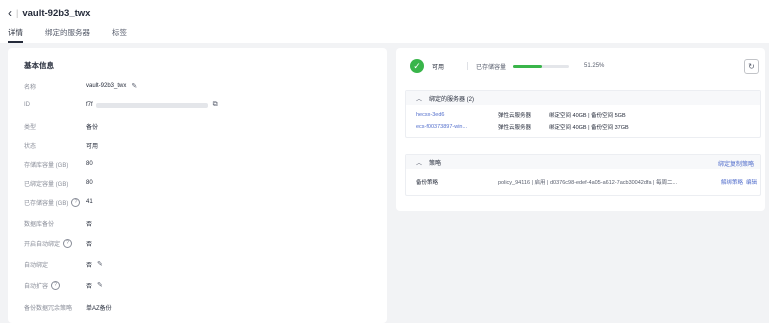 This screenshot has height=323, width=769. I want to click on unbind-policy-link: 解绑策略, so click(732, 182).